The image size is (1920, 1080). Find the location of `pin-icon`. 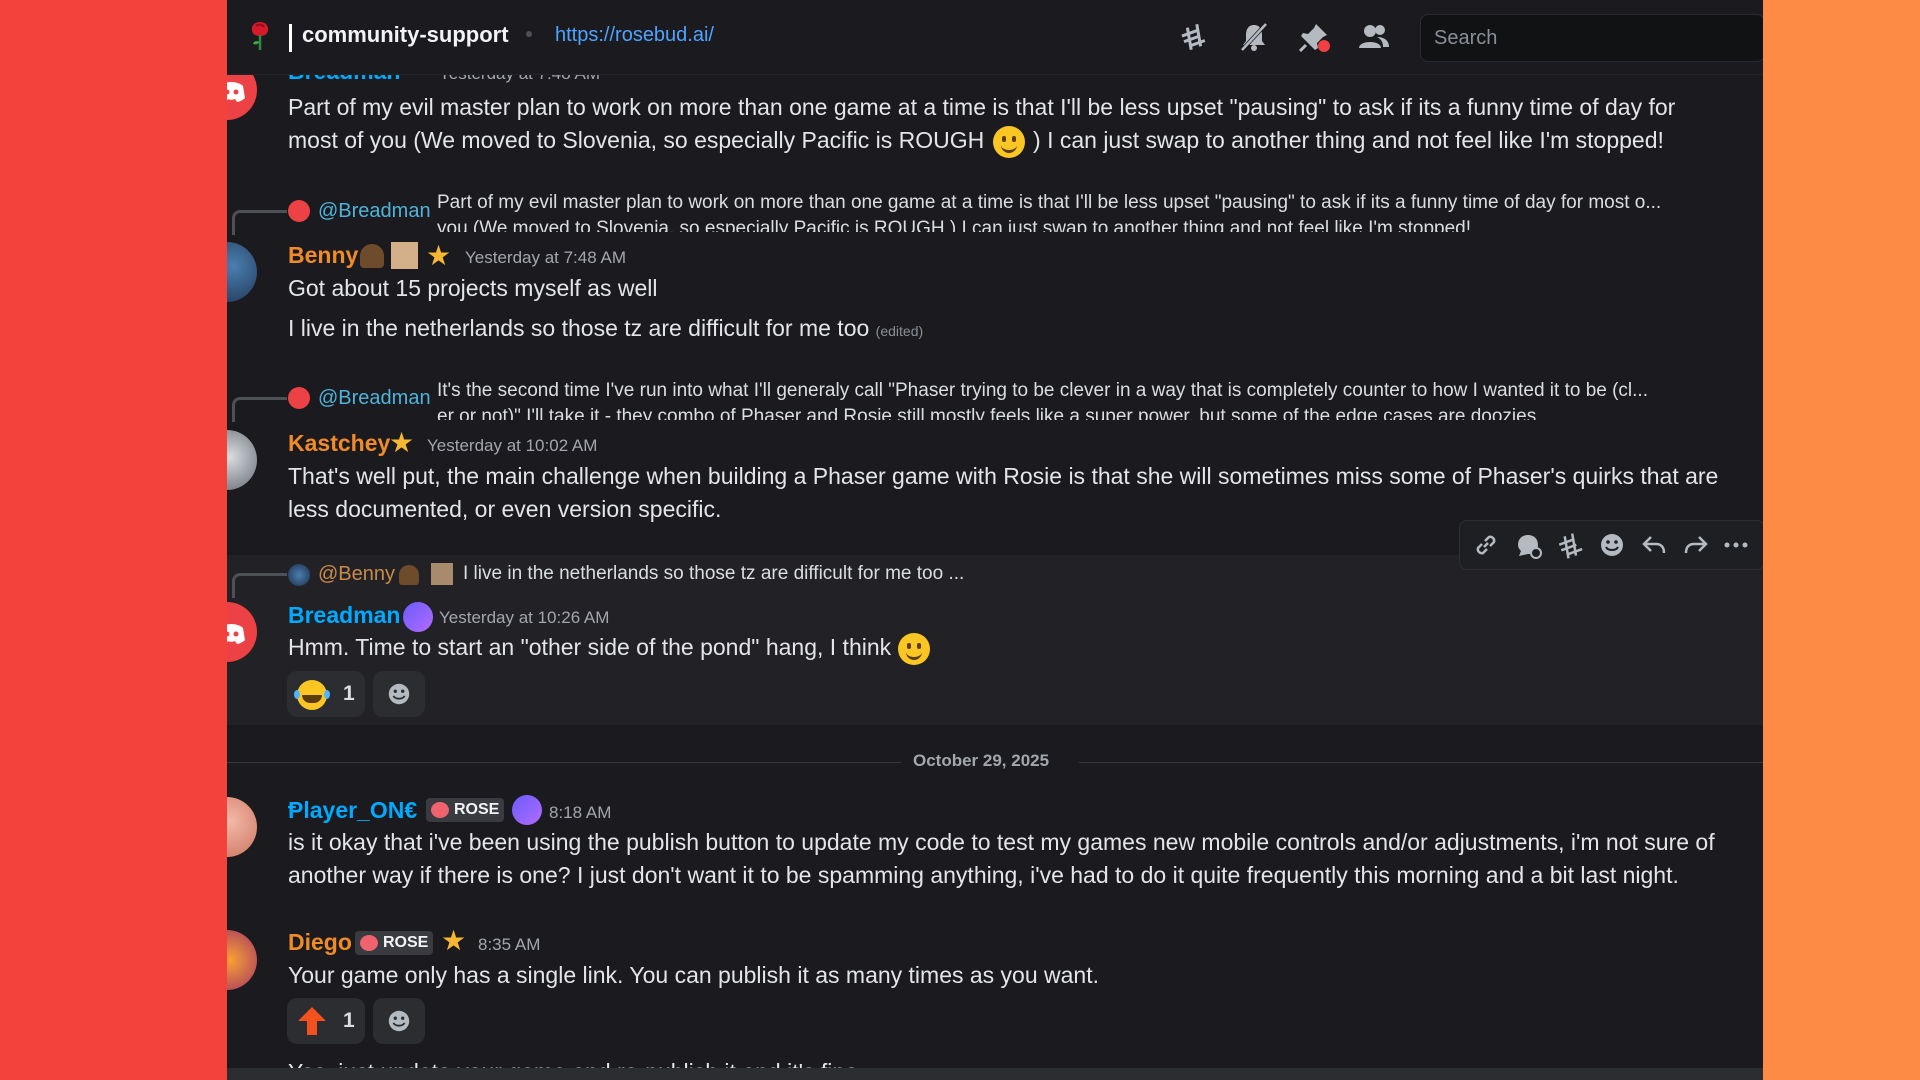

pin-icon is located at coordinates (1314, 37).